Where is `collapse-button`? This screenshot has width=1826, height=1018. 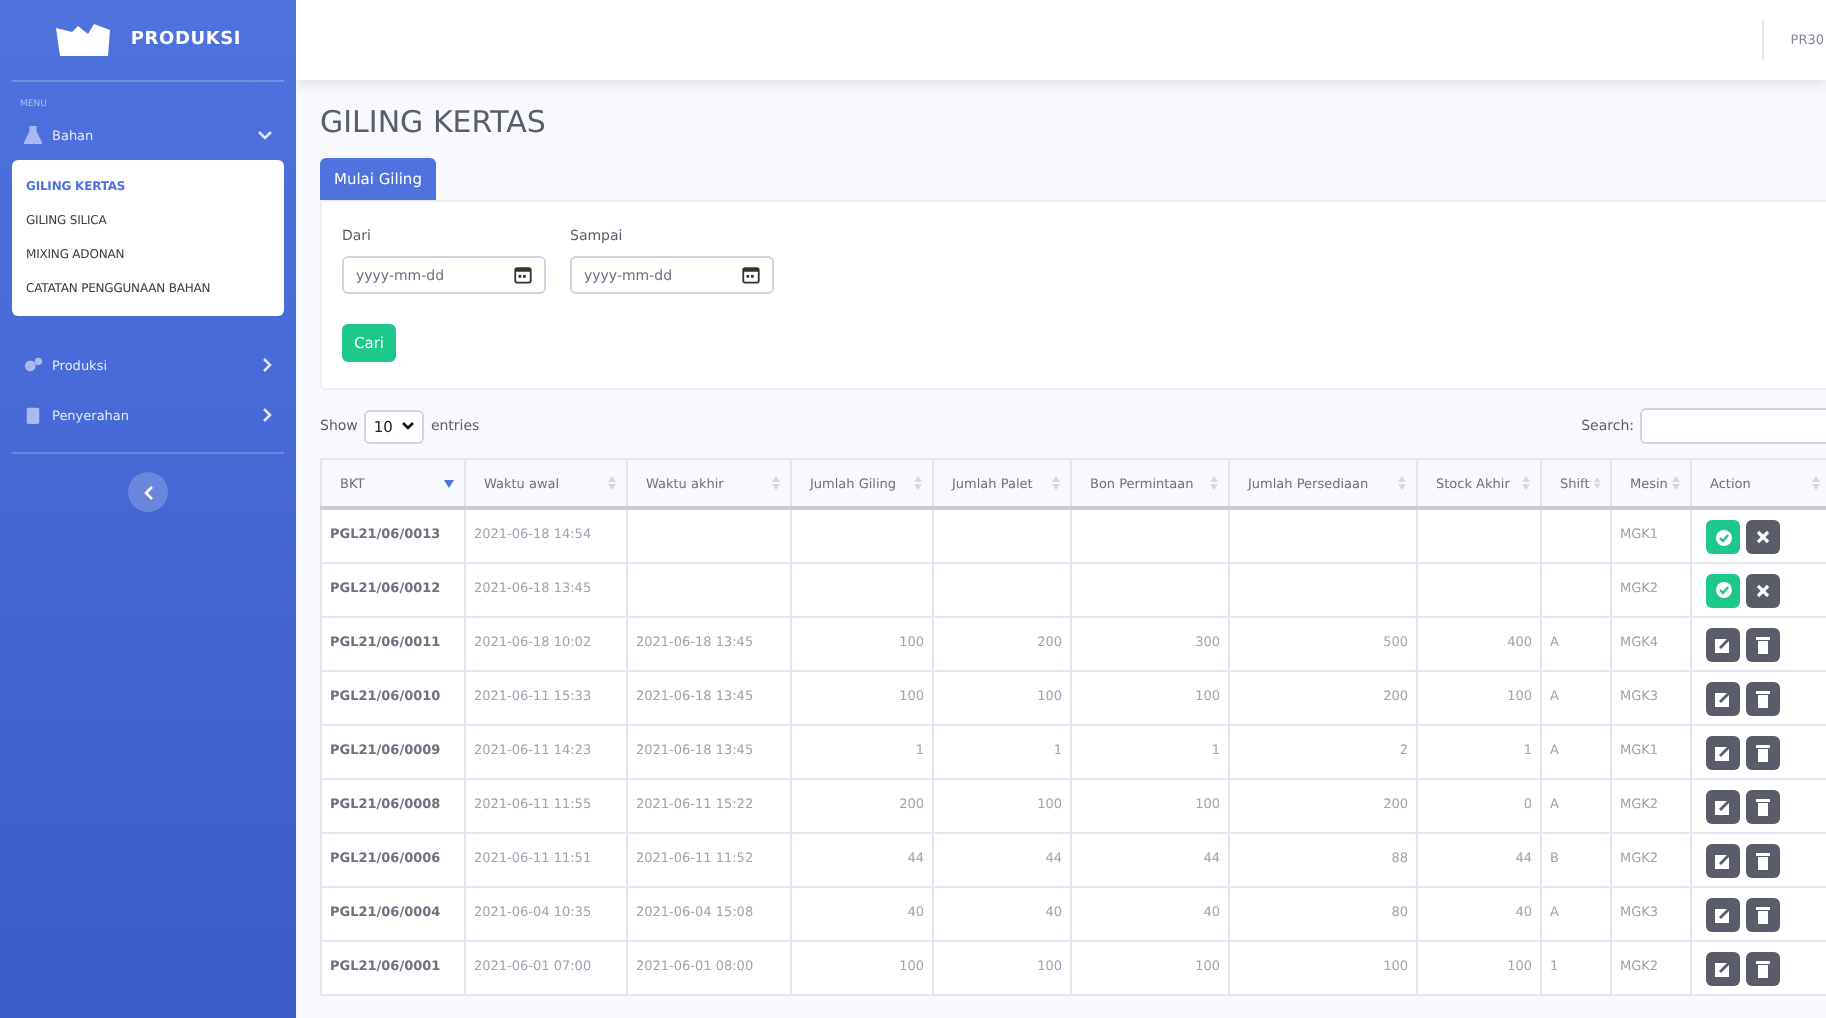
collapse-button is located at coordinates (148, 492).